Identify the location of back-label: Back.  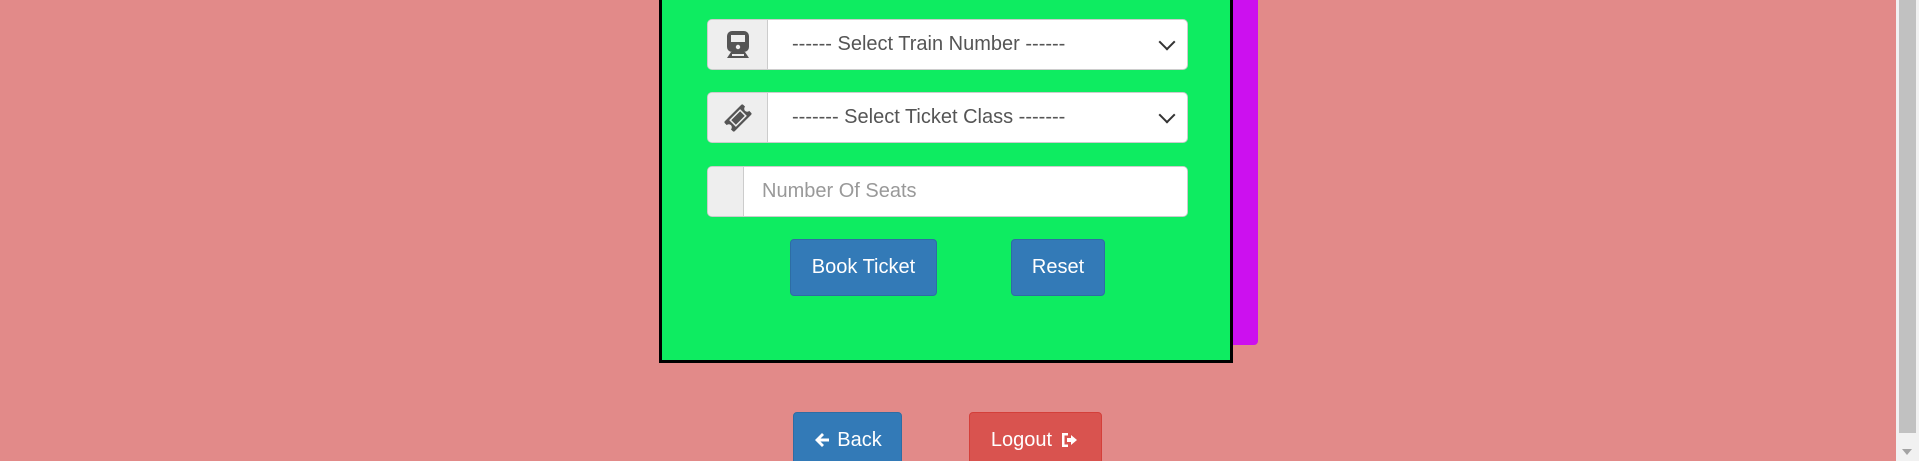
(859, 439).